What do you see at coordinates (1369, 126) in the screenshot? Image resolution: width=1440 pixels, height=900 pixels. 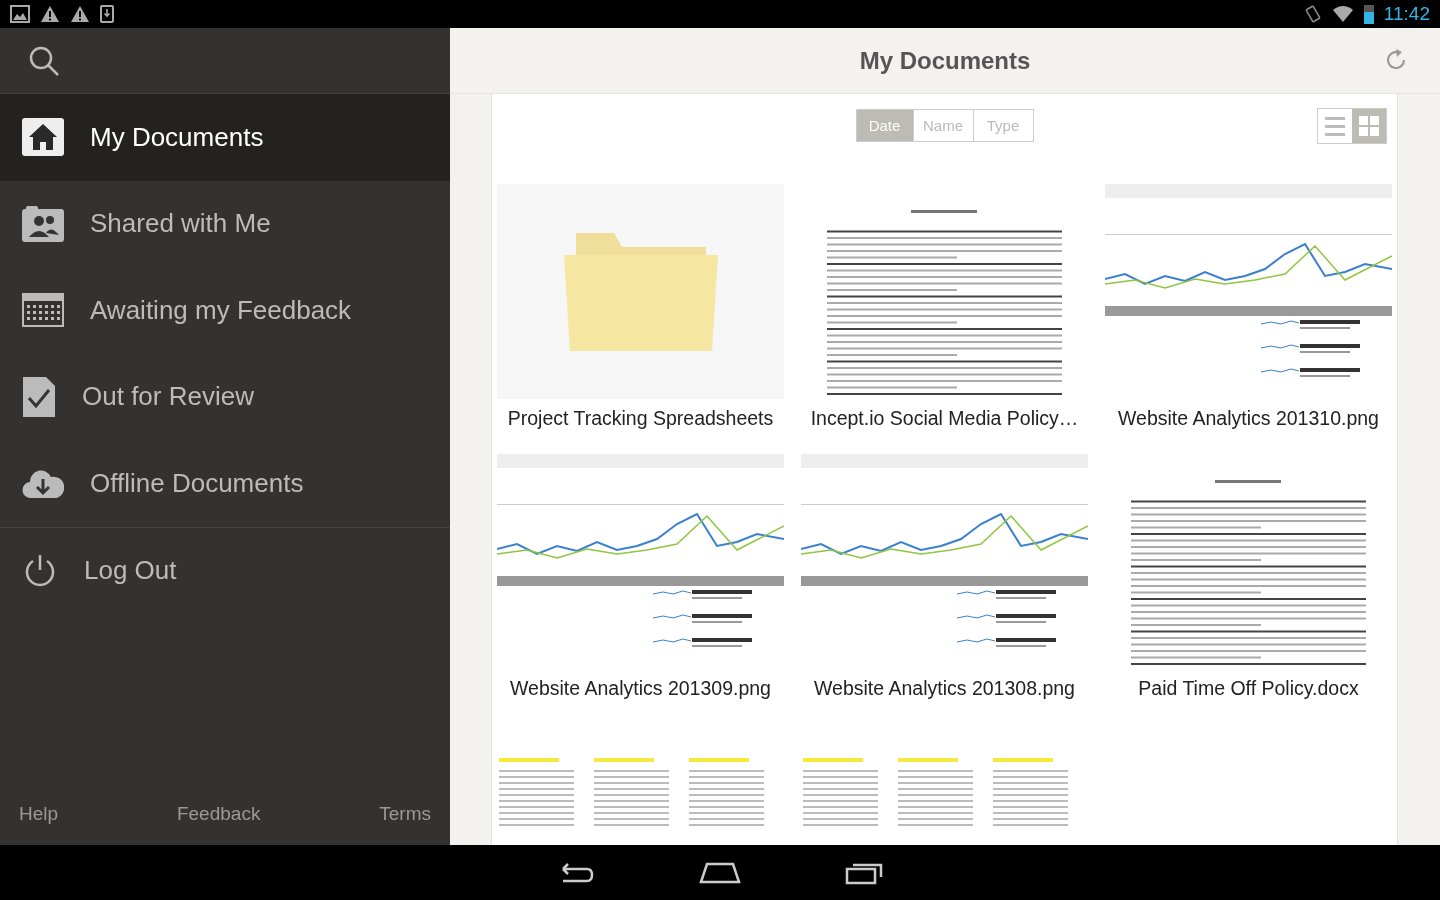 I see `grid-icon` at bounding box center [1369, 126].